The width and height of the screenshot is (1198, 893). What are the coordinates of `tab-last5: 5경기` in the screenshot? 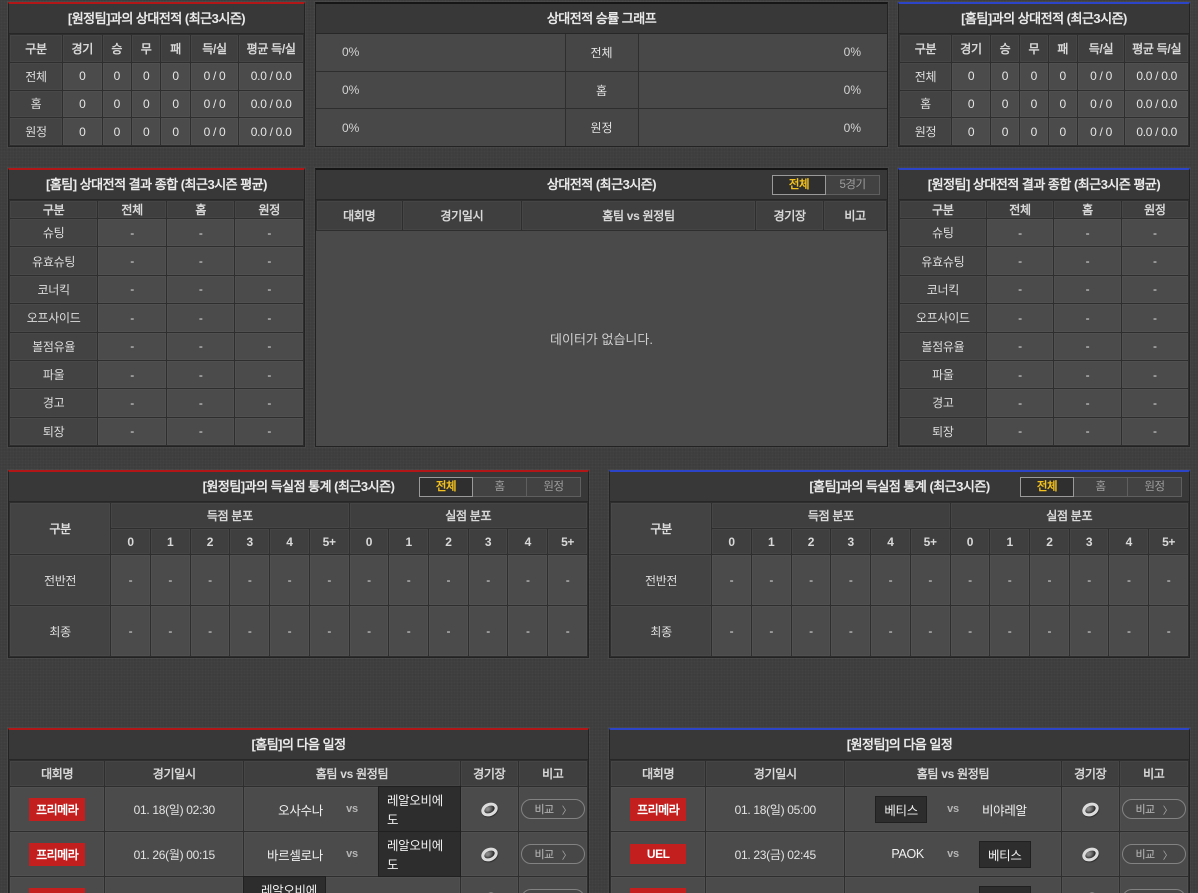 It's located at (853, 185).